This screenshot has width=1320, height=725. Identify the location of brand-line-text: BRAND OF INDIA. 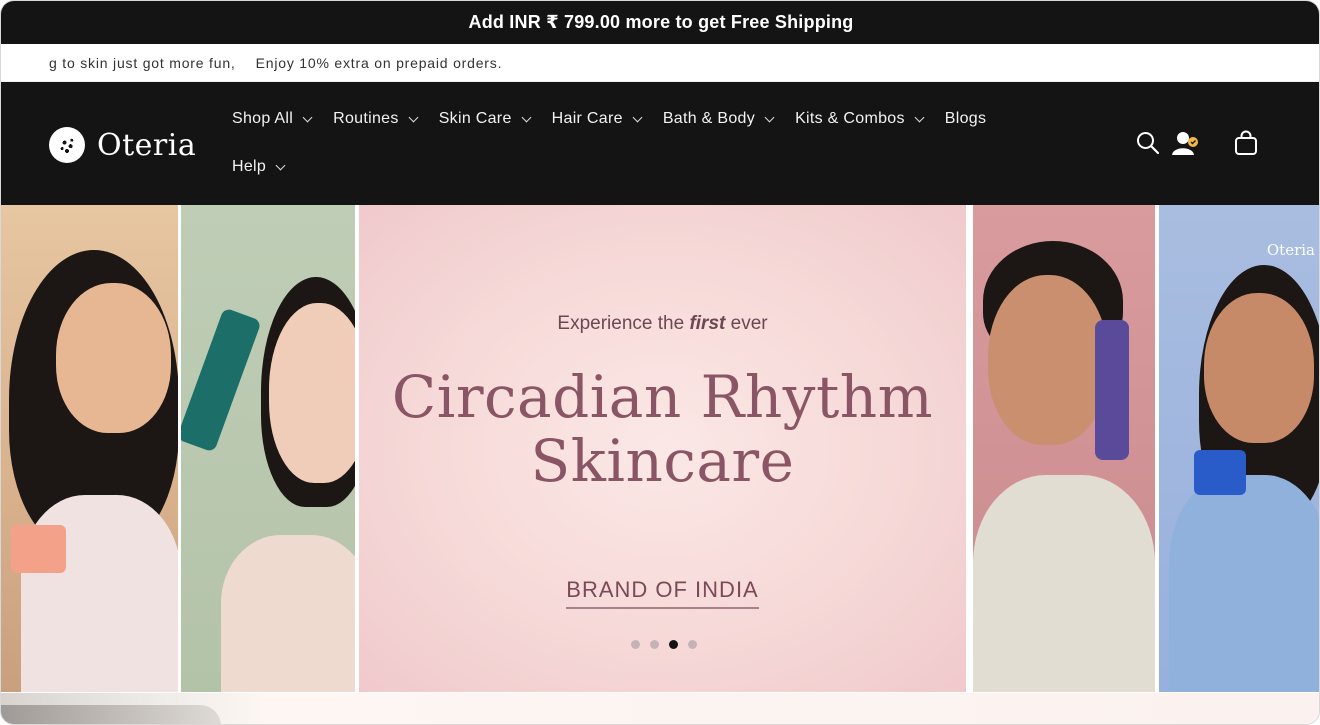
(662, 593).